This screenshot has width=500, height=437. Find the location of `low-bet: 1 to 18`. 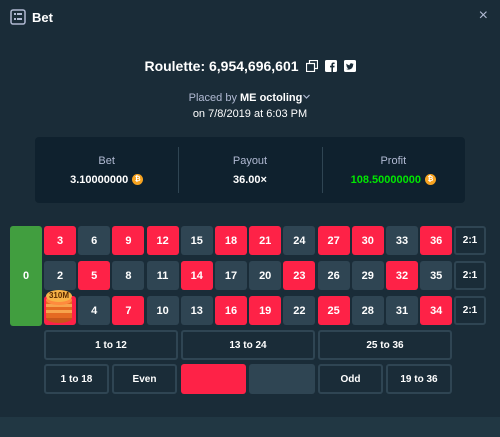

low-bet: 1 to 18 is located at coordinates (76, 379).